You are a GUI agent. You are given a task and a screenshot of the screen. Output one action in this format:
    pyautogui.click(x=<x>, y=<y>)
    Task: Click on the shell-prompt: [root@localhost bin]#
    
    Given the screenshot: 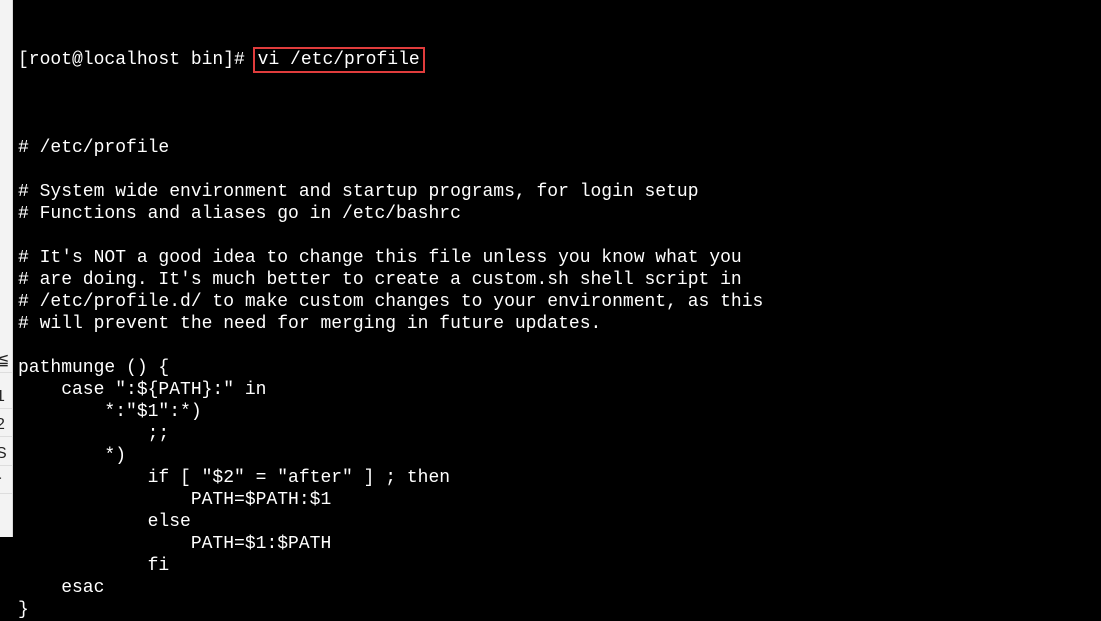 What is the action you would take?
    pyautogui.click(x=137, y=60)
    